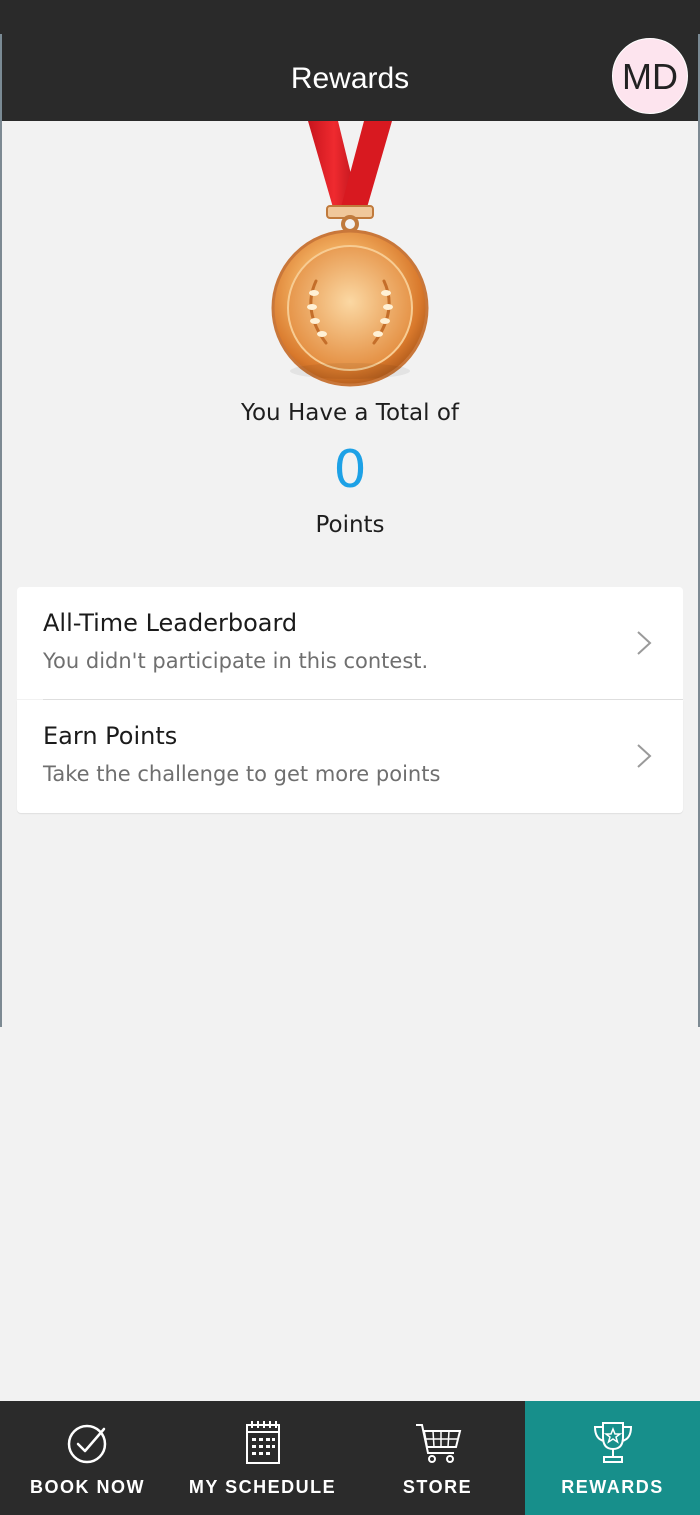 This screenshot has height=1515, width=700. Describe the element at coordinates (236, 661) in the screenshot. I see `leaderboard-subtitle: You didn't participate in this contest.` at that location.